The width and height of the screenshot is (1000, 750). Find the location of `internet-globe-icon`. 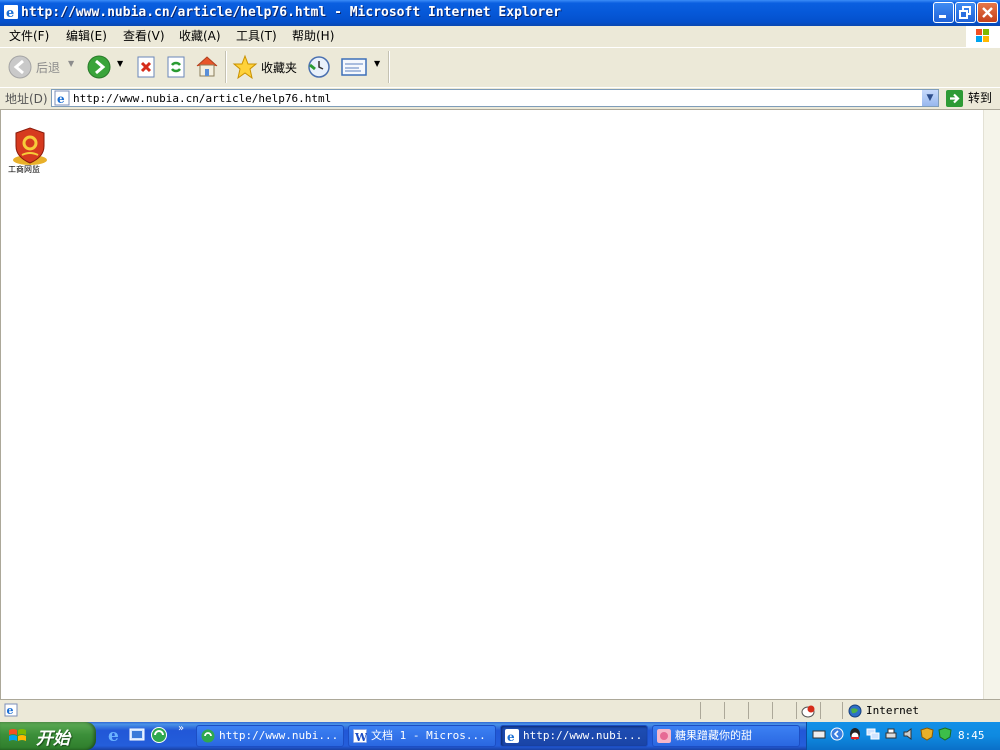

internet-globe-icon is located at coordinates (855, 711).